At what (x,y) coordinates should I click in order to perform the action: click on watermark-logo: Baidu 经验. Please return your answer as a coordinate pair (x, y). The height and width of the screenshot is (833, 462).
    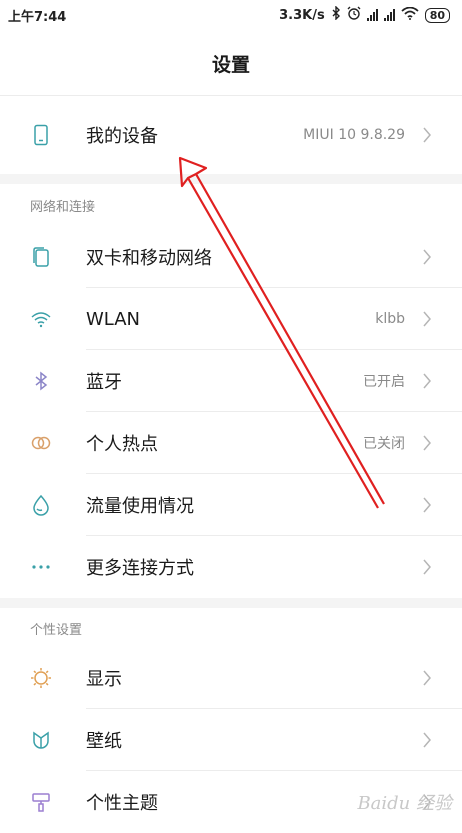
    Looking at the image, I should click on (404, 803).